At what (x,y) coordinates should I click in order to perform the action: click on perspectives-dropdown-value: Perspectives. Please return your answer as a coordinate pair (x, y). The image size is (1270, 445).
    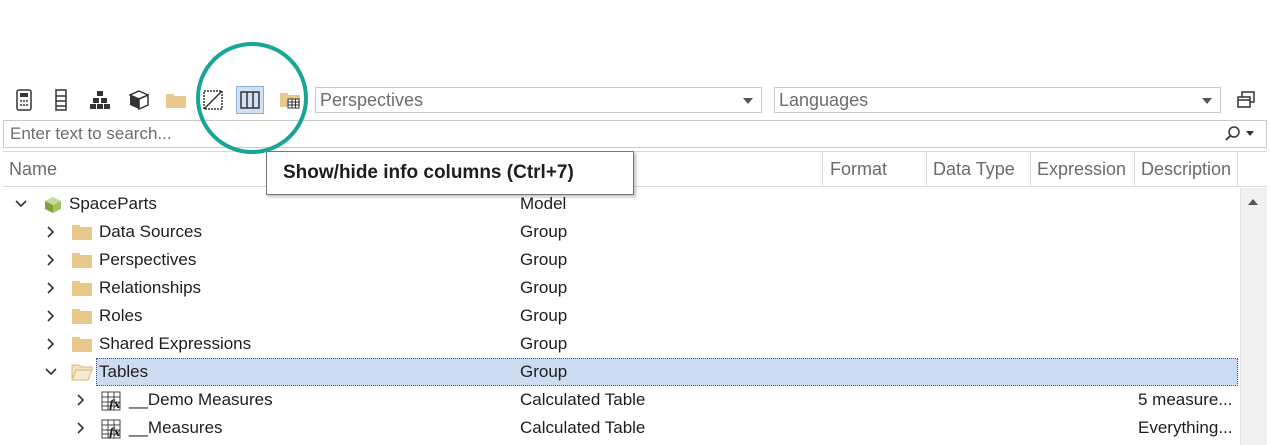
    Looking at the image, I should click on (372, 100).